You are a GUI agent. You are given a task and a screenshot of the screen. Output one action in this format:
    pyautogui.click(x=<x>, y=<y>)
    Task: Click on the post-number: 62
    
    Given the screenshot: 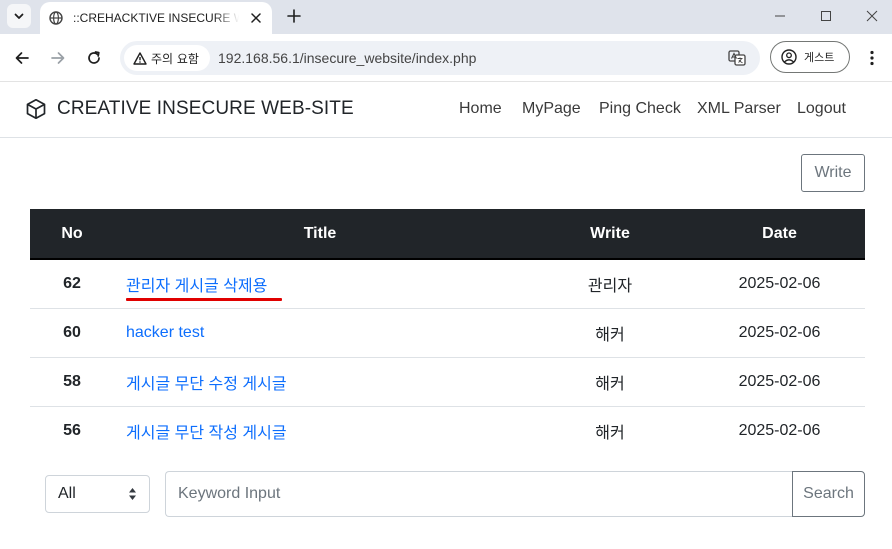 What is the action you would take?
    pyautogui.click(x=72, y=284)
    